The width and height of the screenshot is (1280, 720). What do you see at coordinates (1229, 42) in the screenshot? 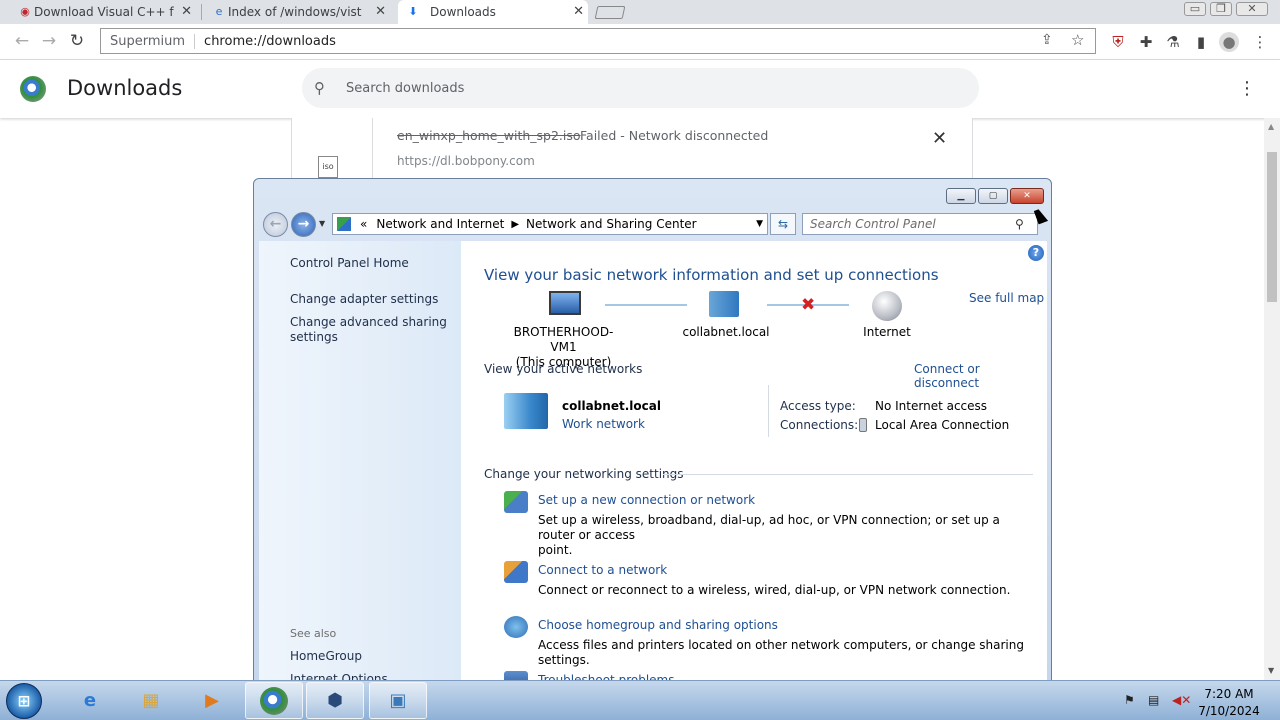
I see `profile-avatar-icon: ●` at bounding box center [1229, 42].